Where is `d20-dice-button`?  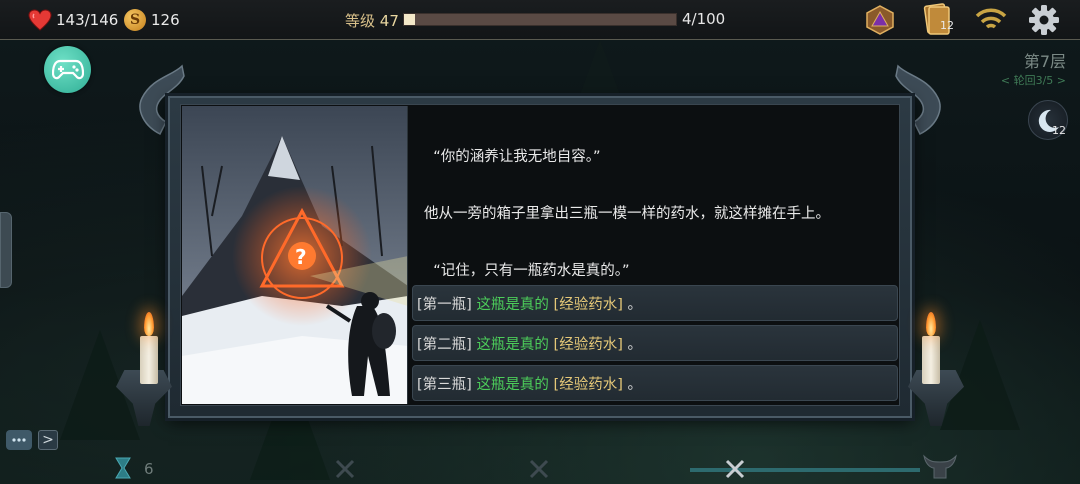
d20-dice-button is located at coordinates (880, 22).